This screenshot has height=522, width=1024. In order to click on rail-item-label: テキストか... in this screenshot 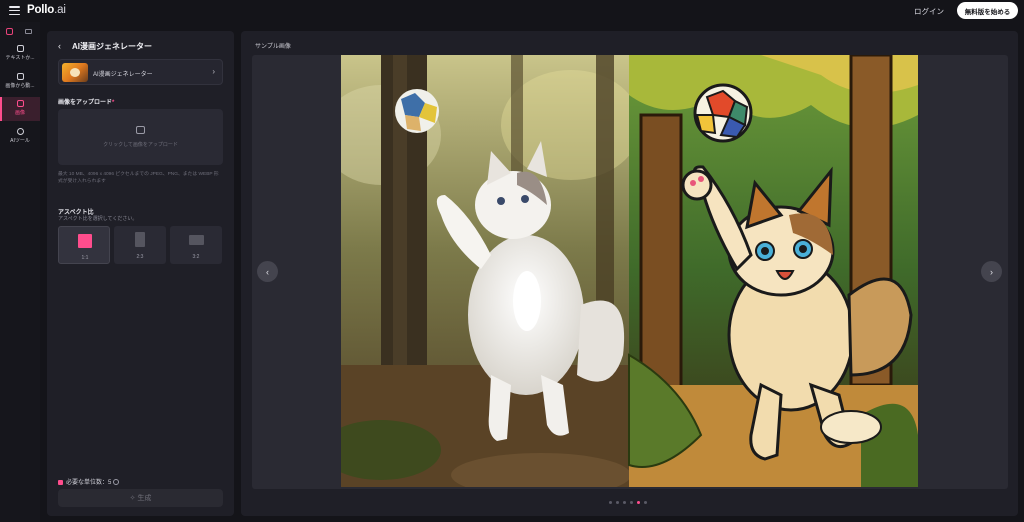, I will do `click(20, 58)`.